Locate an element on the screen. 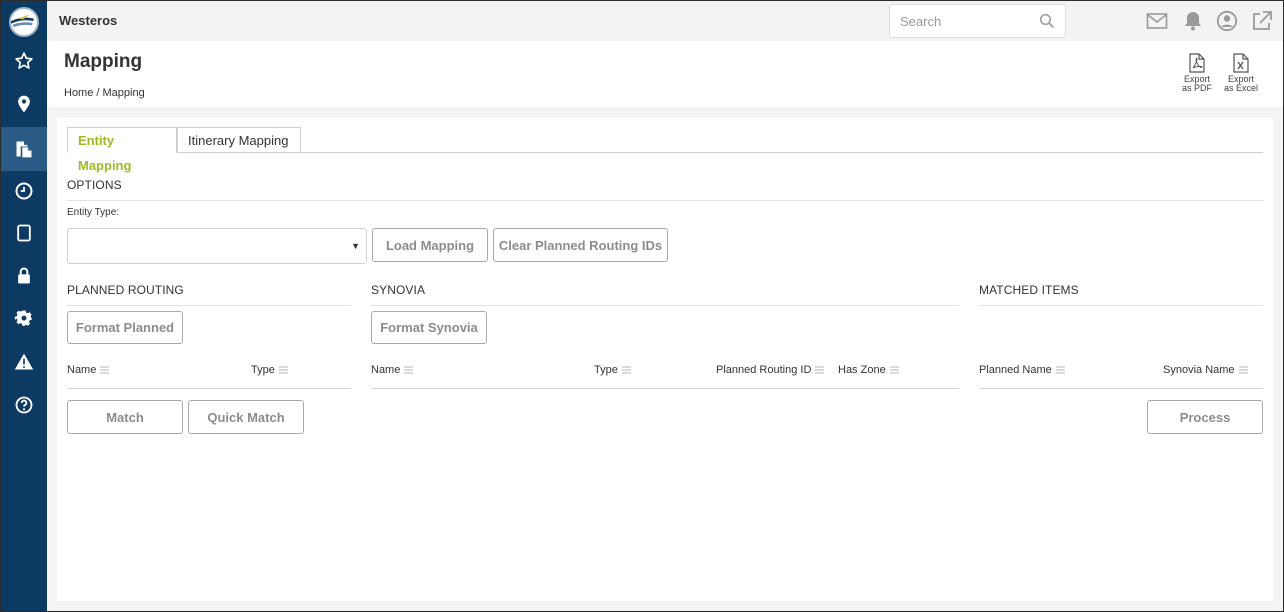  top-bar: Westeros is located at coordinates (665, 21).